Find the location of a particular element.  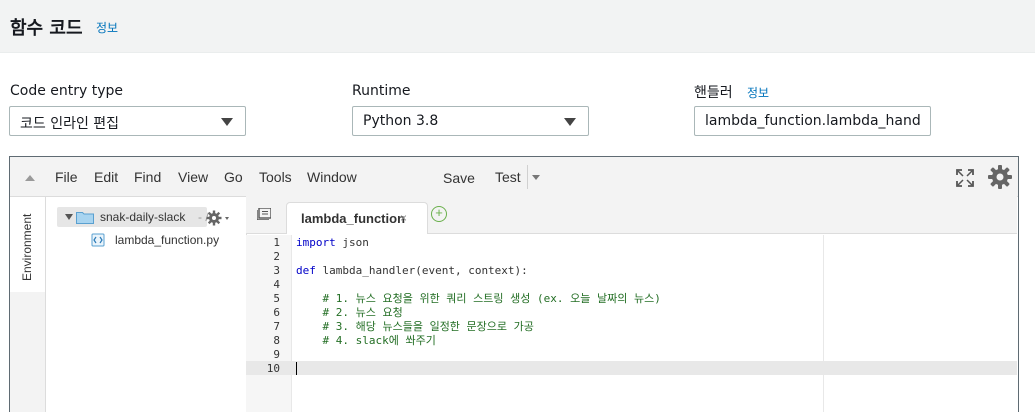

runtime-value: Python 3.8 is located at coordinates (401, 121).